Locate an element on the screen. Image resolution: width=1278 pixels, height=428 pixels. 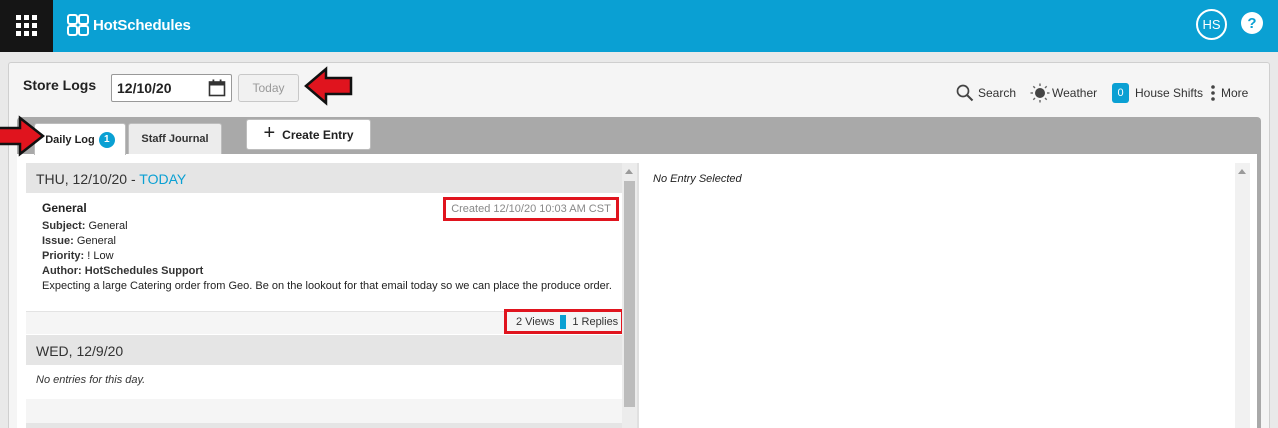
weather-label: Weather is located at coordinates (1075, 93).